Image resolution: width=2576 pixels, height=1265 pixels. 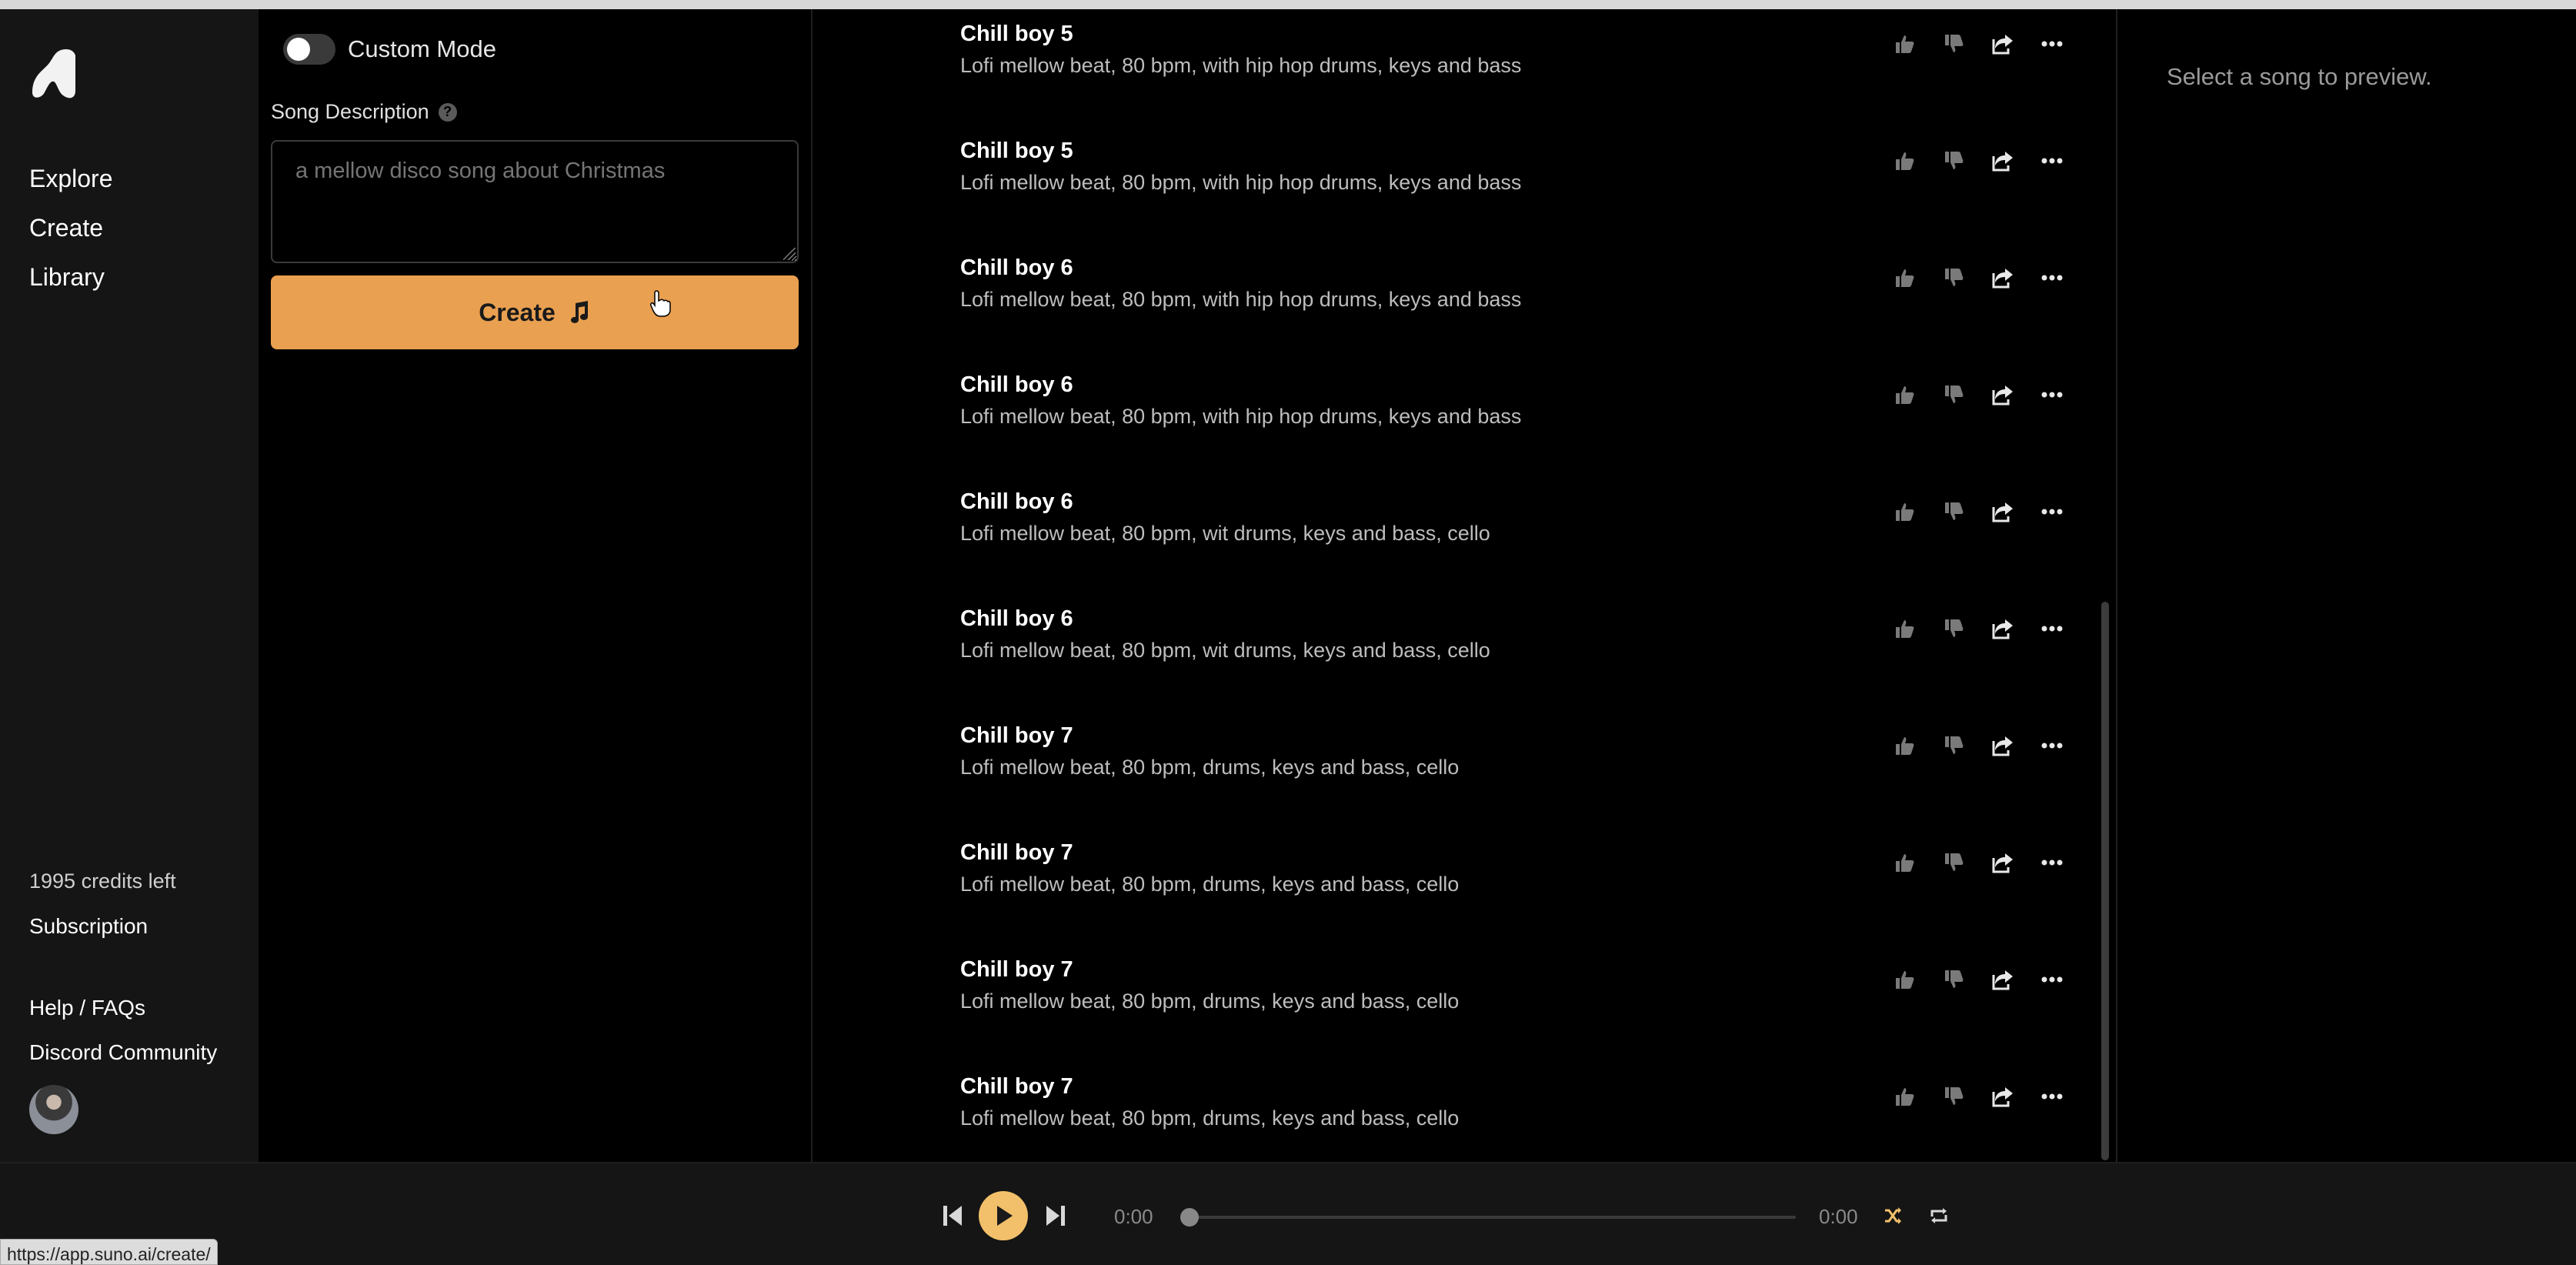 I want to click on subscription-link: Subscription, so click(x=88, y=926).